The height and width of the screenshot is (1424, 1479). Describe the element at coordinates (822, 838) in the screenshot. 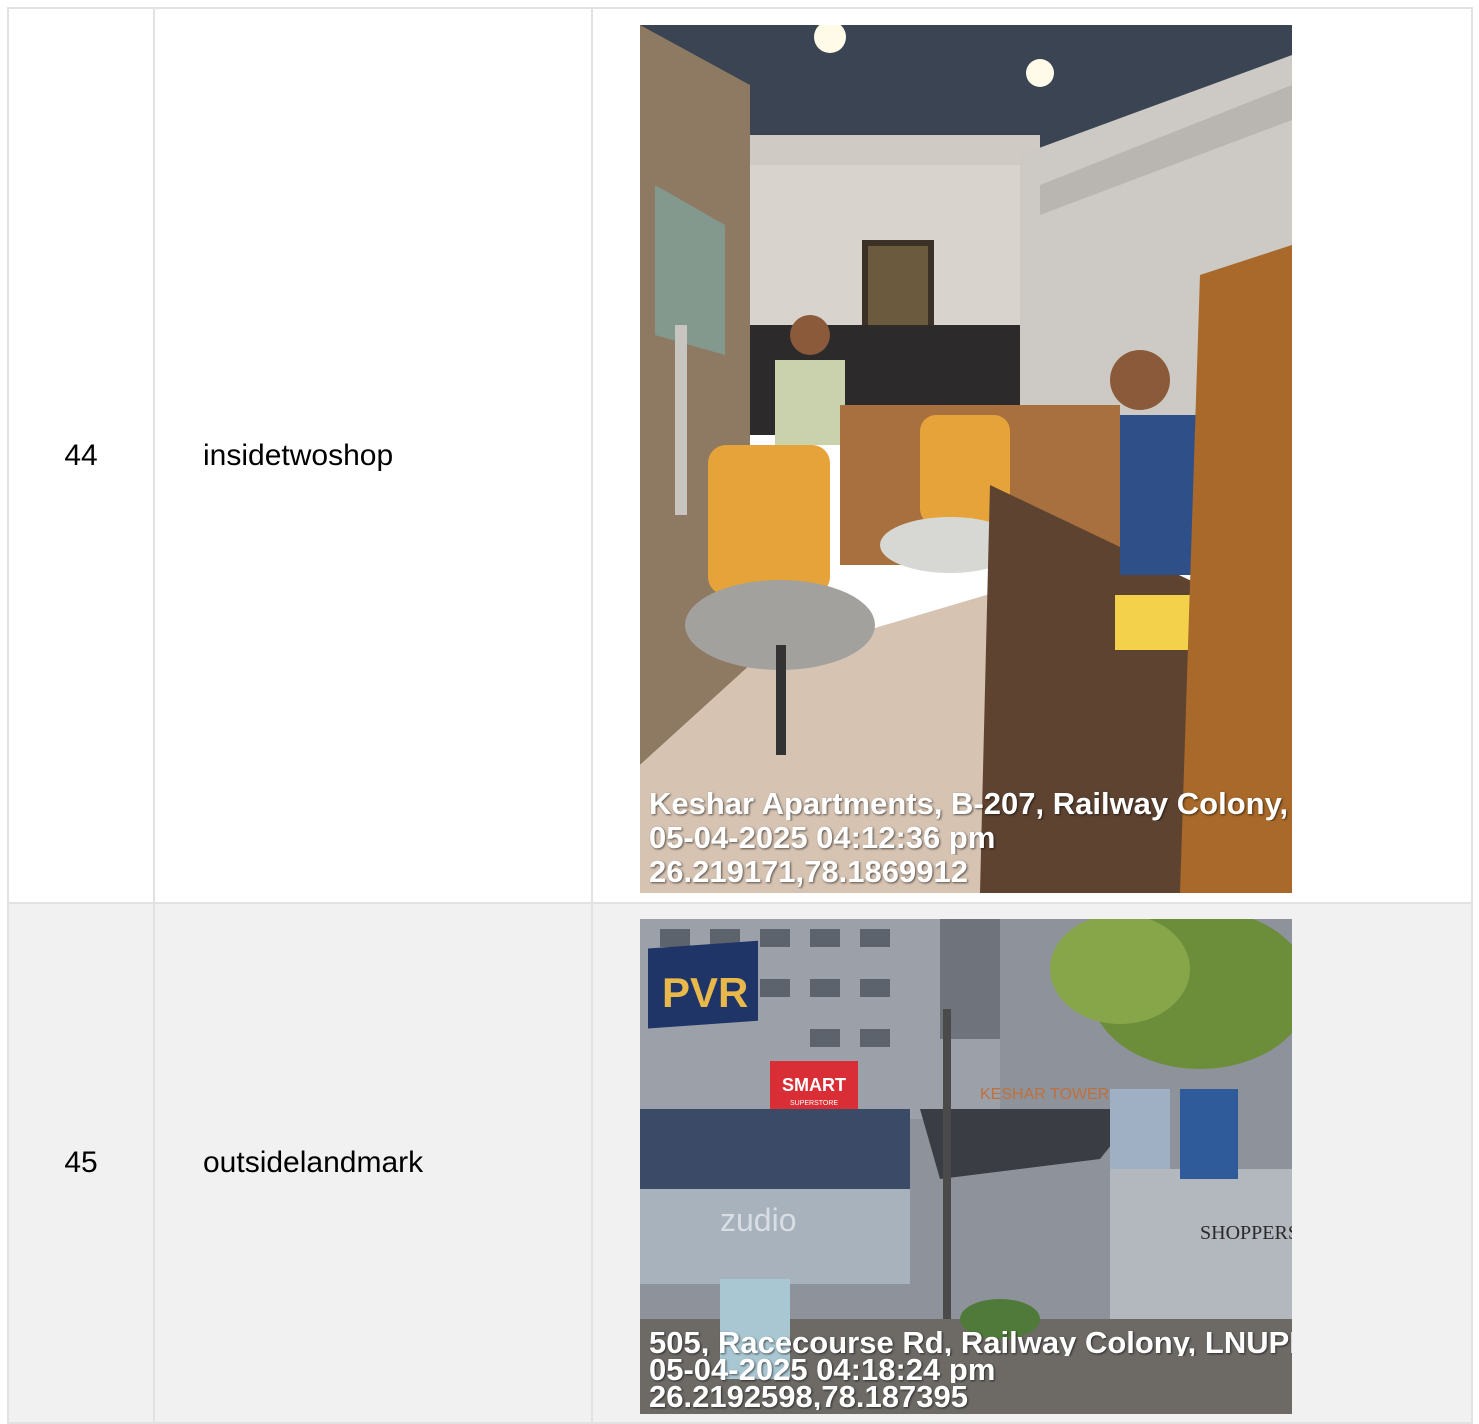

I see `stamp-datetime: 05-04-2025 04:12:36 pm` at that location.